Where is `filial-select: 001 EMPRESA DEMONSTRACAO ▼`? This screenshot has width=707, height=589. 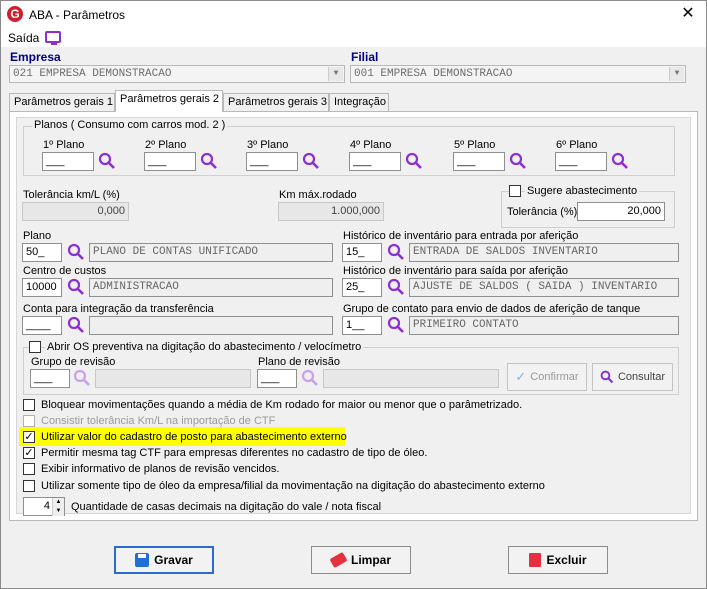 filial-select: 001 EMPRESA DEMONSTRACAO ▼ is located at coordinates (518, 74).